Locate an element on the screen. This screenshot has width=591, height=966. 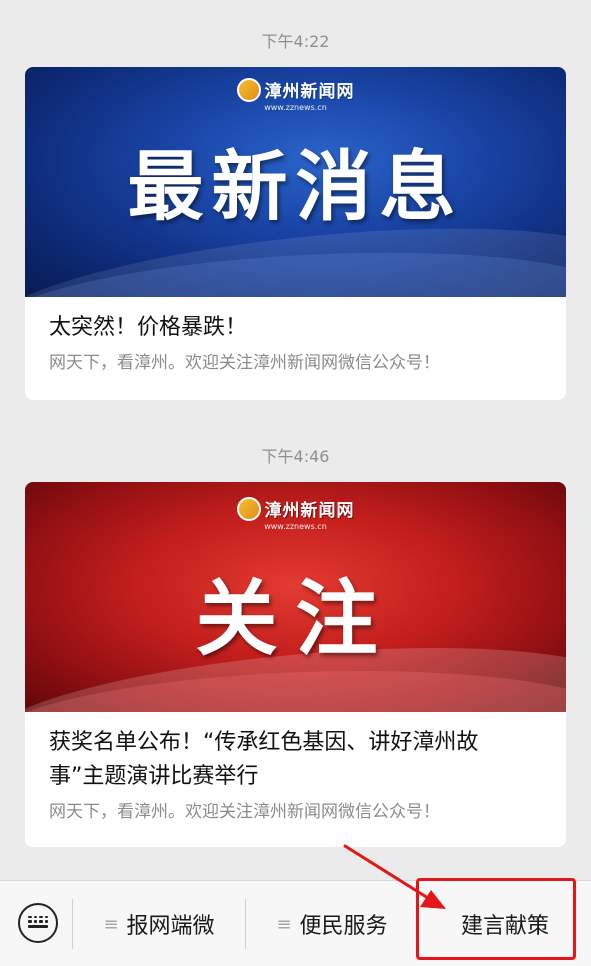
article-title: 获奖名单公布！“传承红色基因、讲好漳州故 事”主题演讲比赛举行 is located at coordinates (295, 760).